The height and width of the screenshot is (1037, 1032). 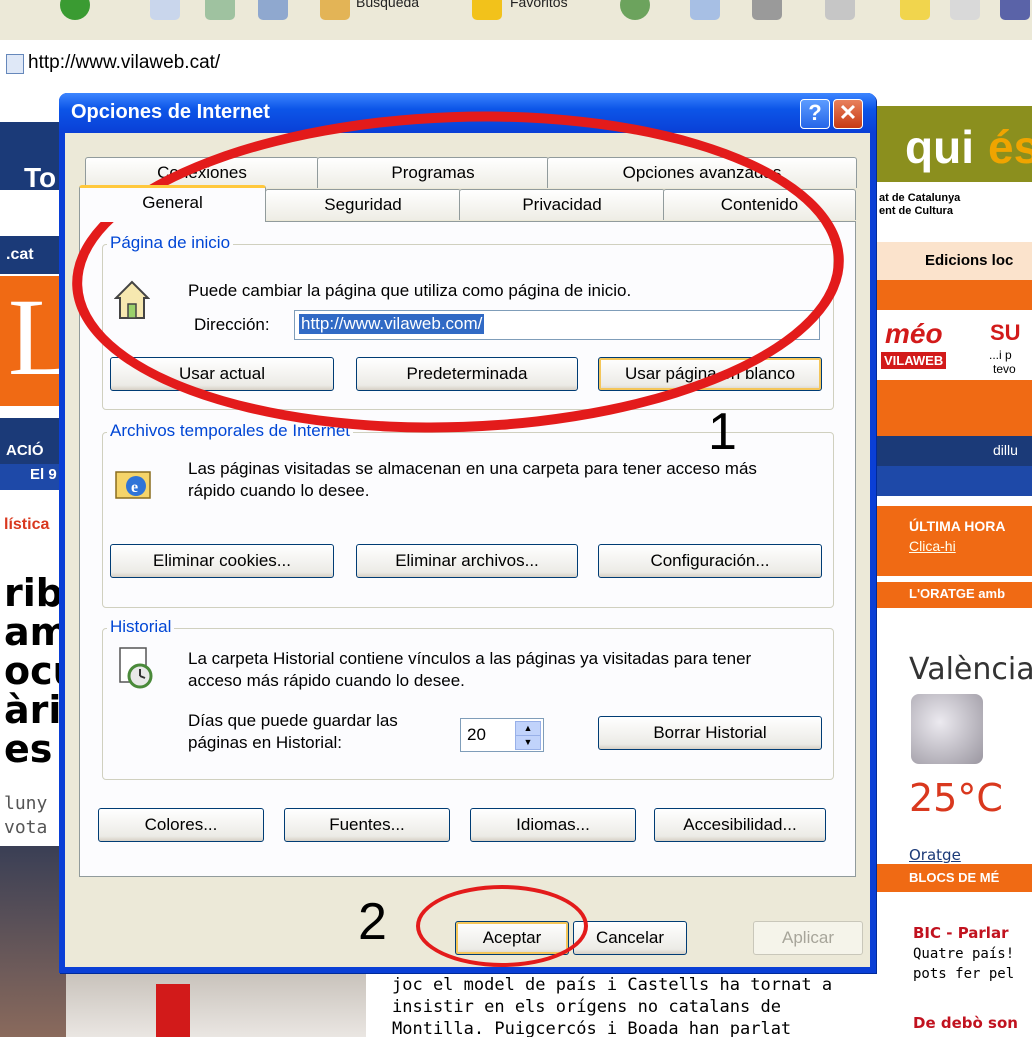 What do you see at coordinates (528, 728) in the screenshot?
I see `spin-up-icon: ▲` at bounding box center [528, 728].